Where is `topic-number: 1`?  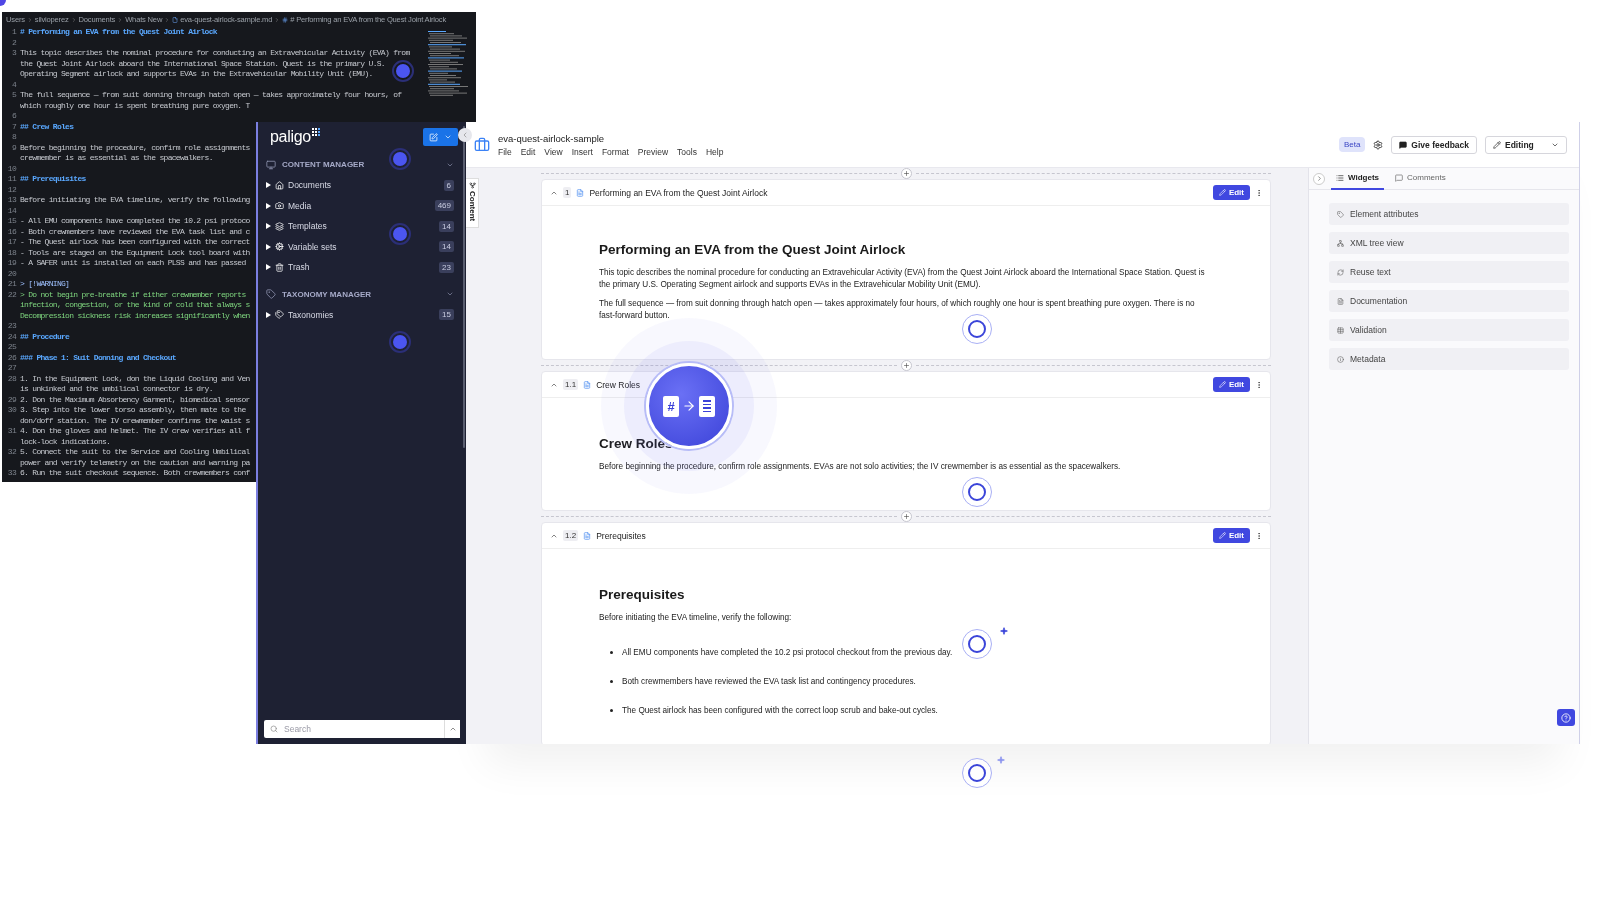 topic-number: 1 is located at coordinates (567, 192).